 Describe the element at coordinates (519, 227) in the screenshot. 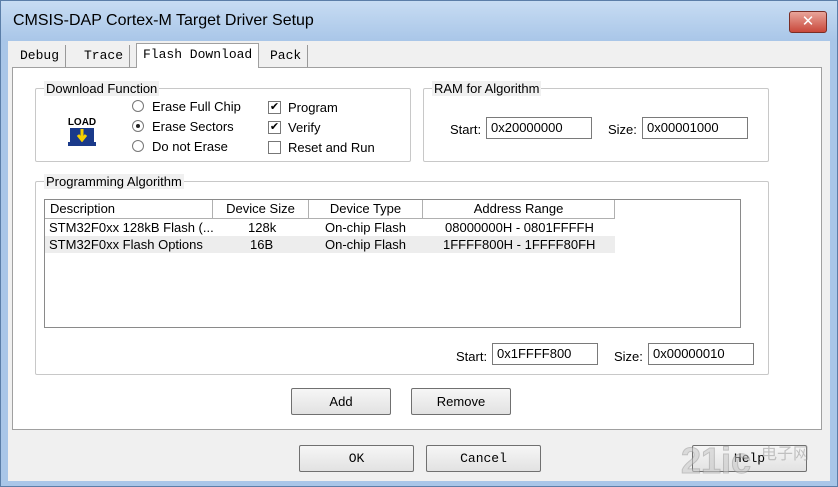

I see `cell-address-range: 08000000H - 0801FFFFH` at that location.